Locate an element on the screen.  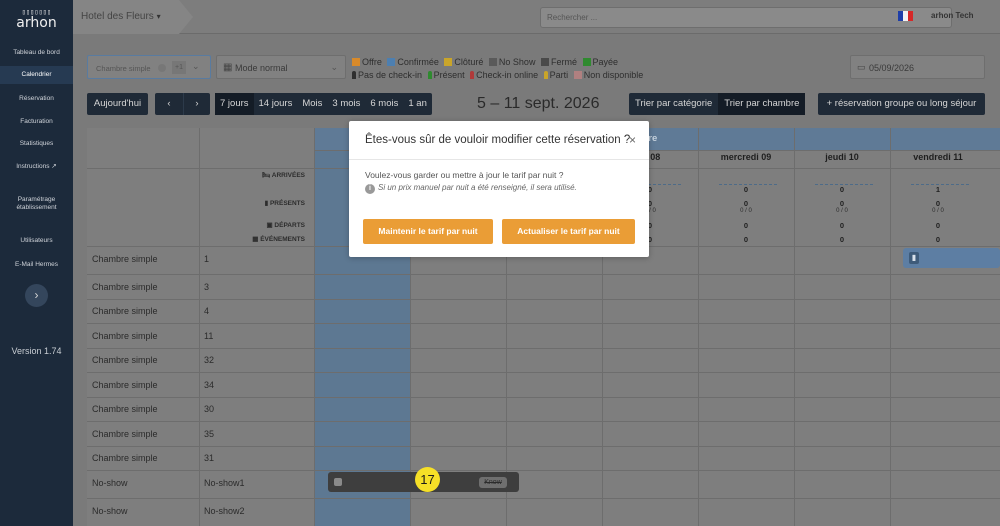
hotel-selector: Hotel des Fleurs ▾ is located at coordinates (133, 17).